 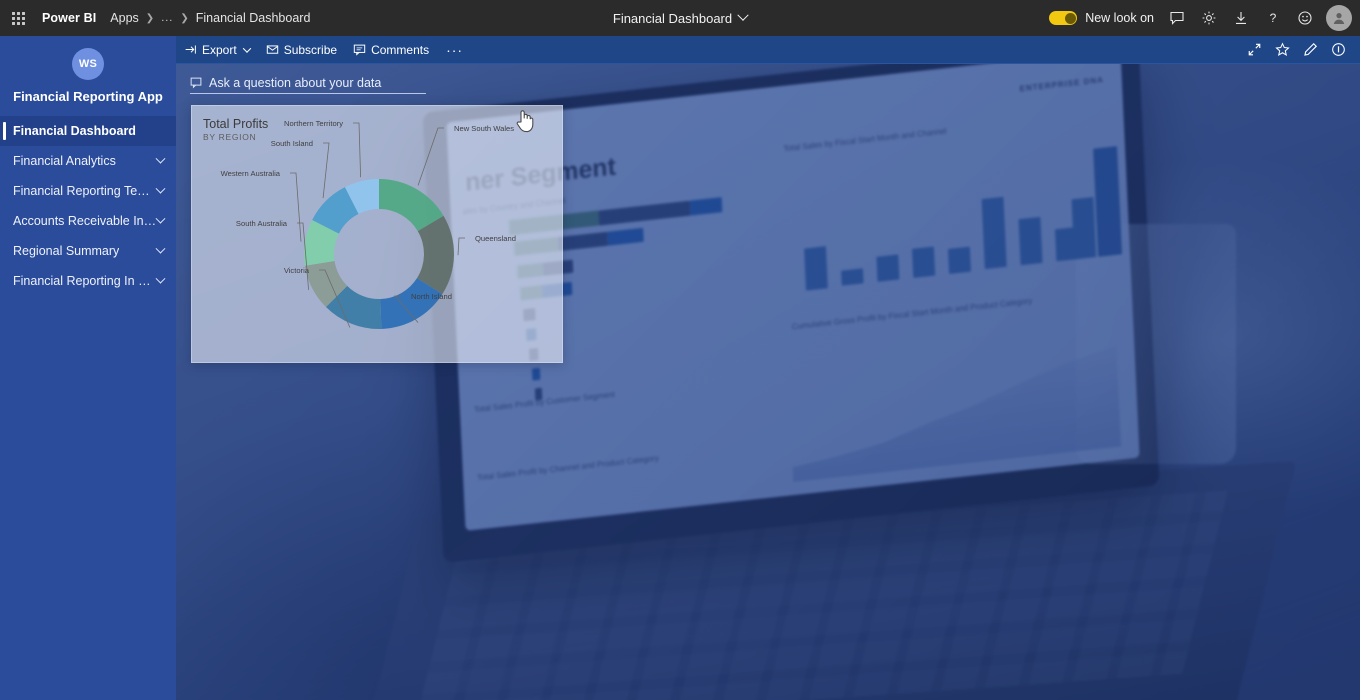 I want to click on donut-slices, so click(x=379, y=254).